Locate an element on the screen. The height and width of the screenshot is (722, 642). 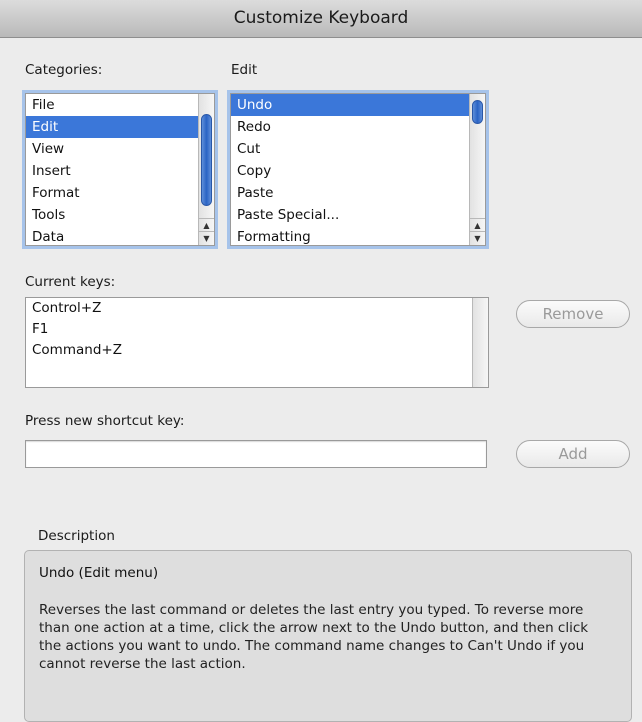
category-item-insert: Insert is located at coordinates (120, 171).